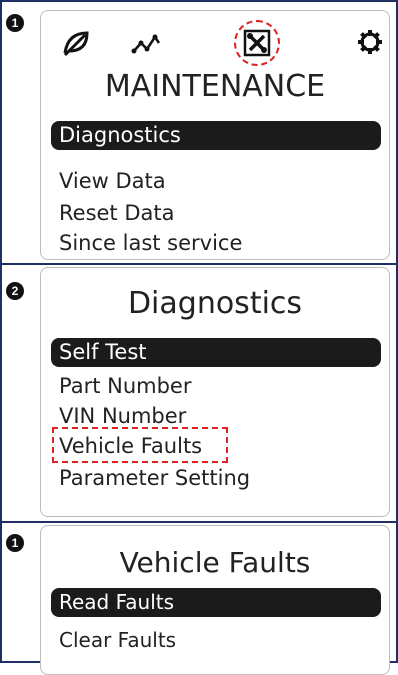  What do you see at coordinates (216, 640) in the screenshot?
I see `menu-item-clear-faults: Clear Faults` at bounding box center [216, 640].